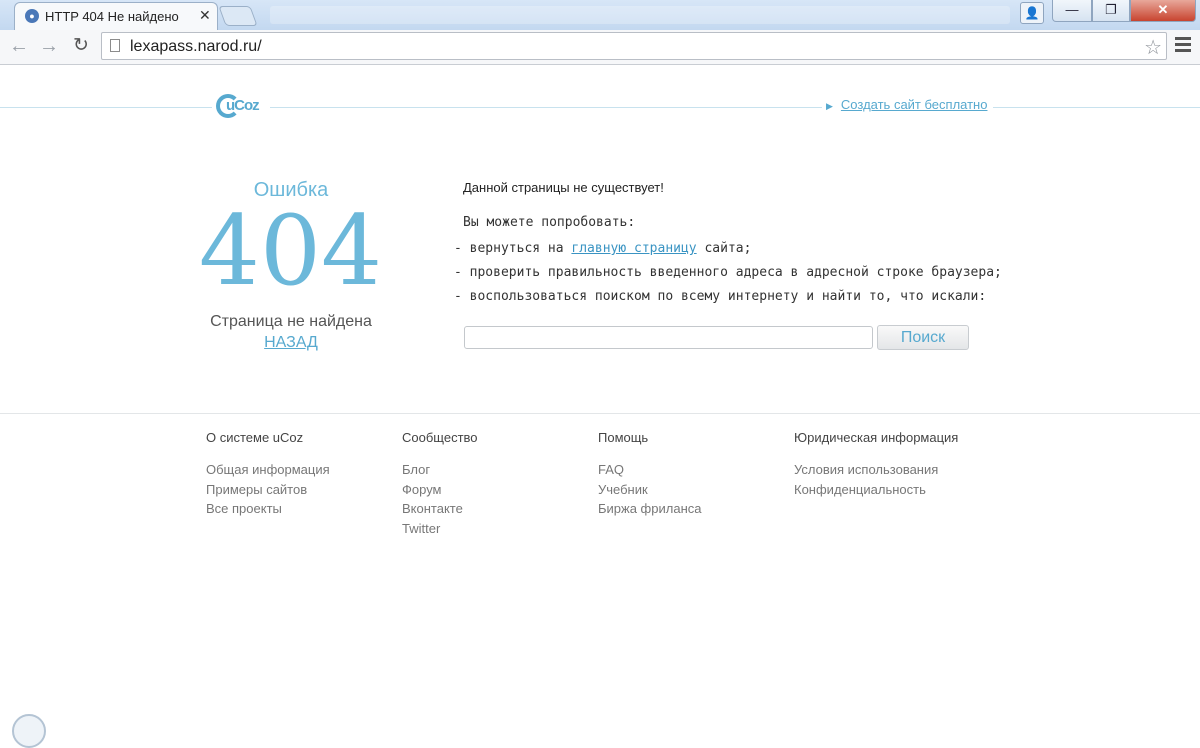 The image size is (1200, 748). I want to click on option-home-prefix: - вернуться на, so click(513, 248).